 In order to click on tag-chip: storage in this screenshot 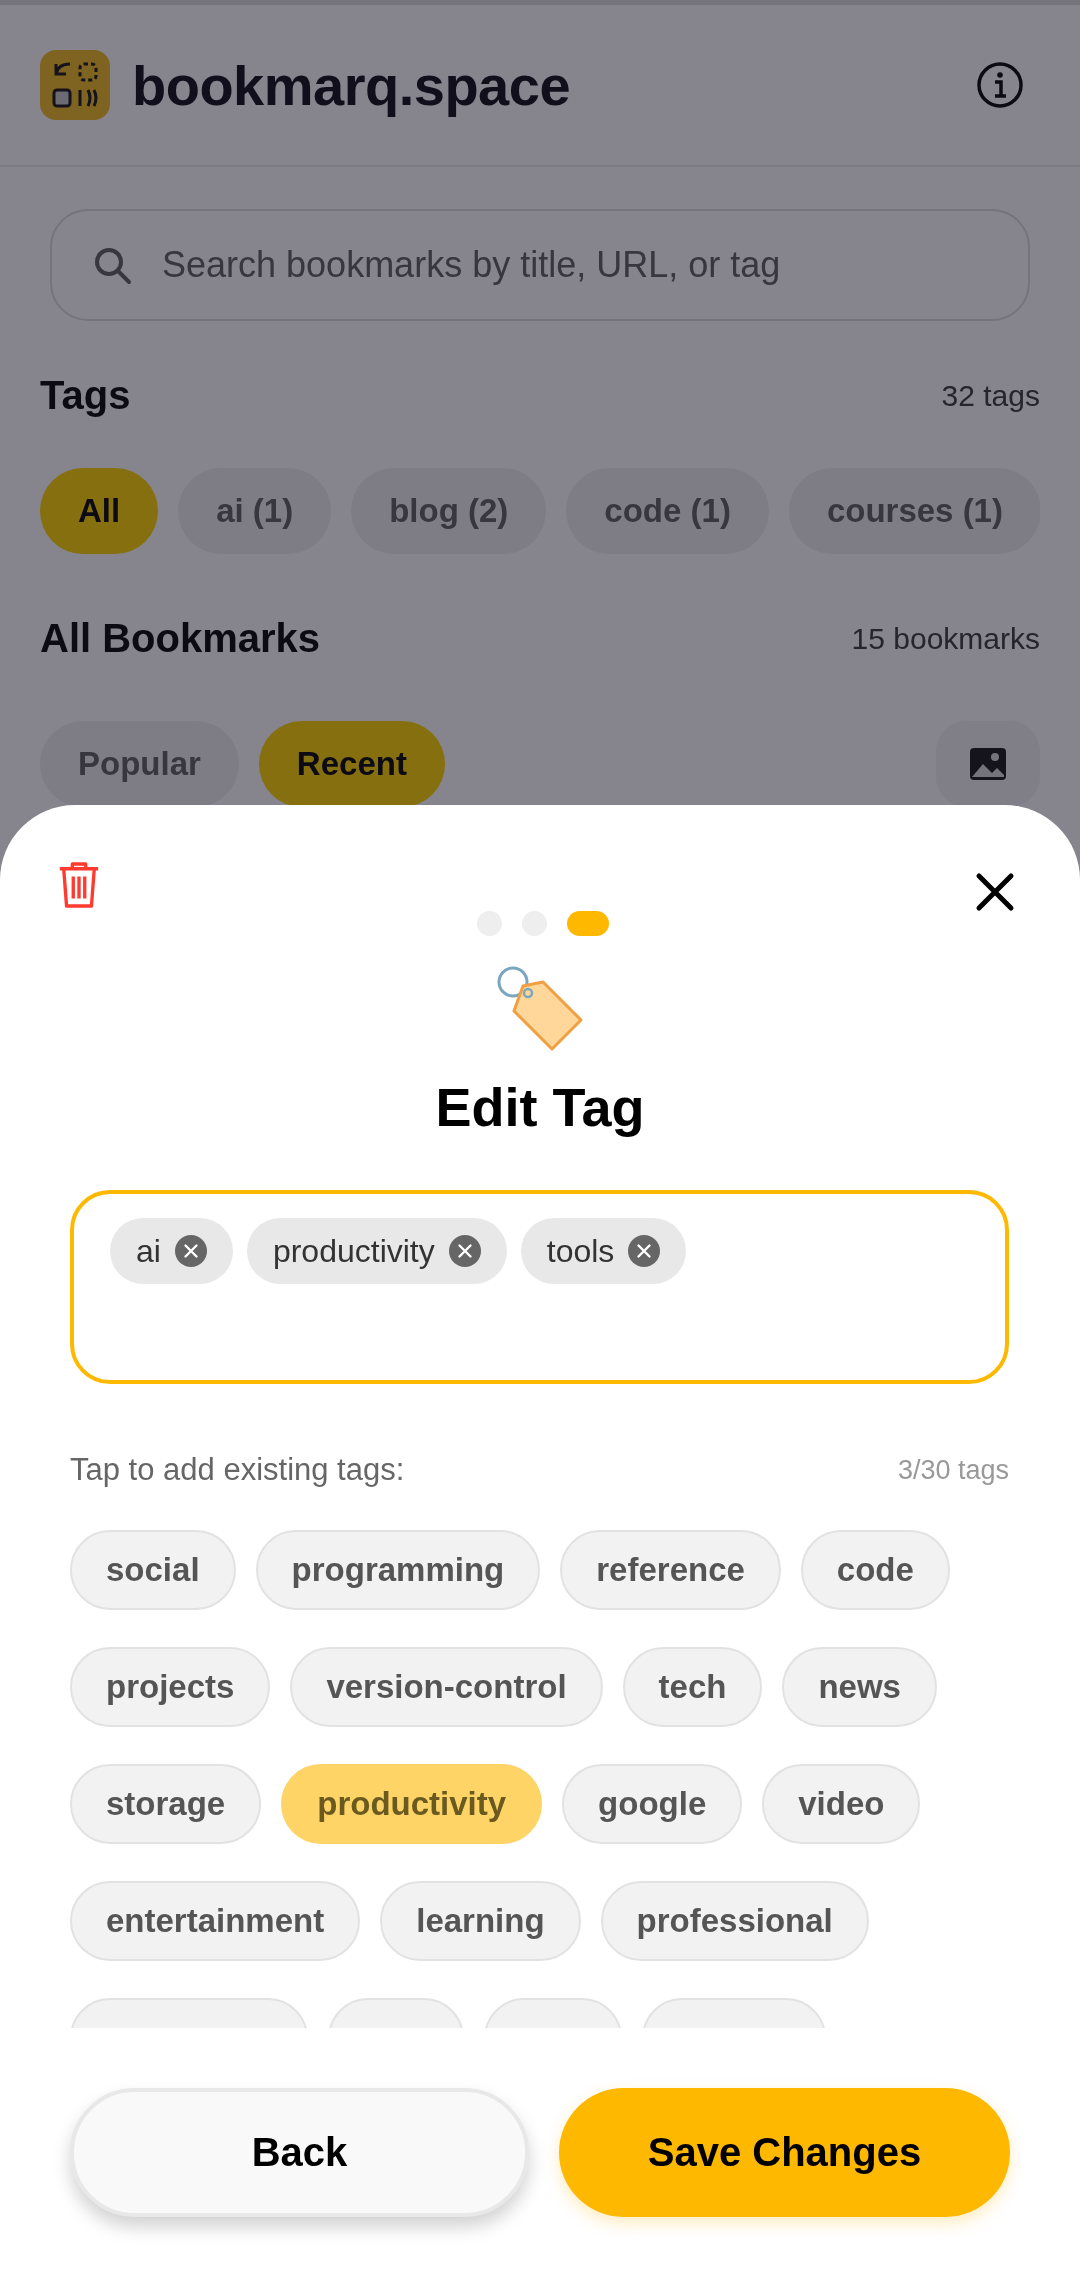, I will do `click(166, 1804)`.